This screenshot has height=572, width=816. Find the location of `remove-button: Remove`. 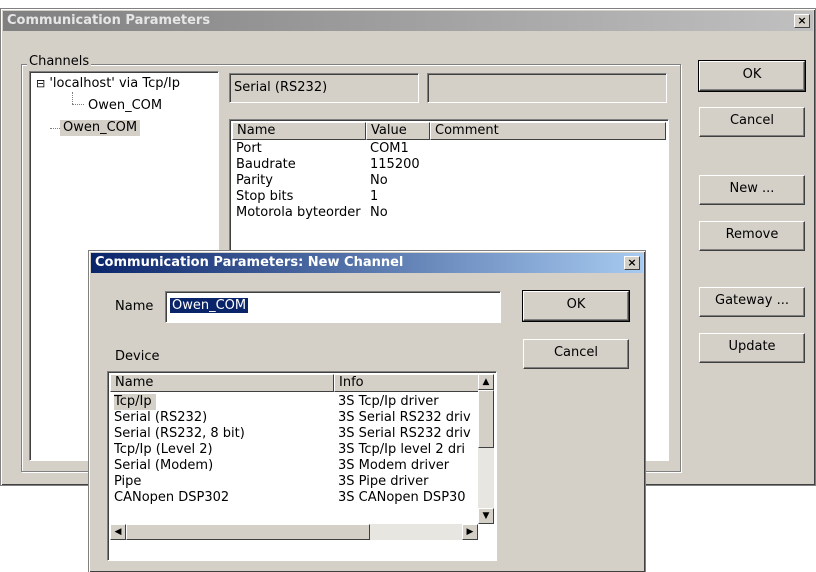

remove-button: Remove is located at coordinates (752, 236).